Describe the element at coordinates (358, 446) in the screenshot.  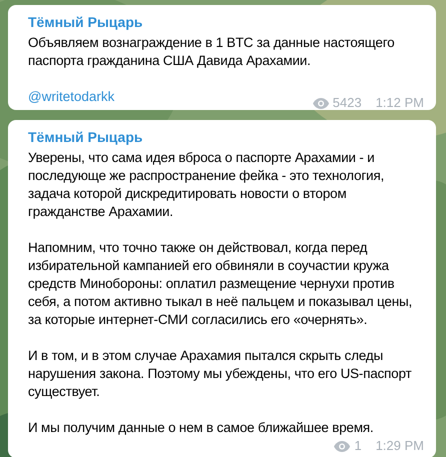
I see `view-count: 1` at that location.